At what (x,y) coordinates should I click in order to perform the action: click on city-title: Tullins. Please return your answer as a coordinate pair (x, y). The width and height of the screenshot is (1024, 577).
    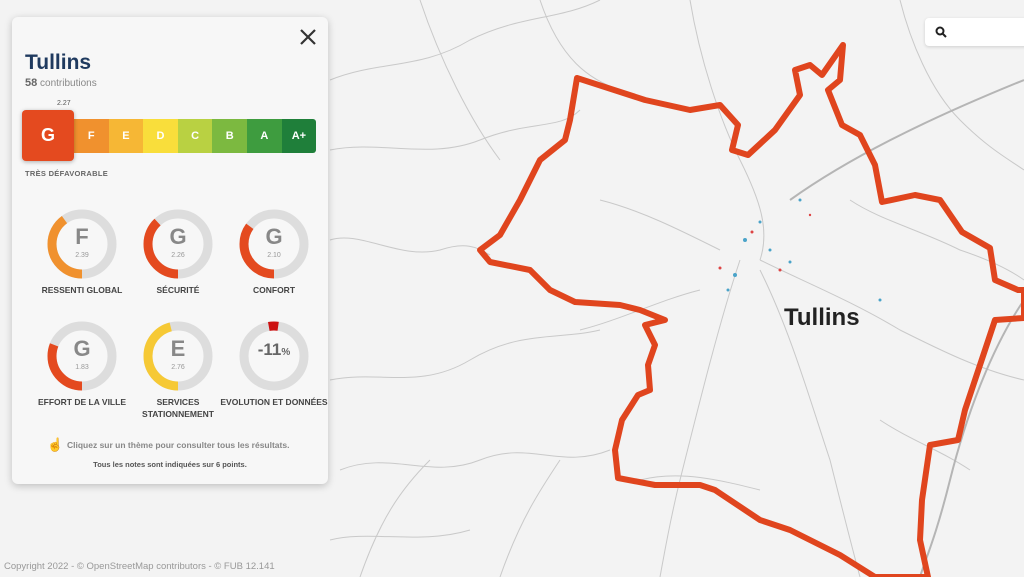
    Looking at the image, I should click on (58, 62).